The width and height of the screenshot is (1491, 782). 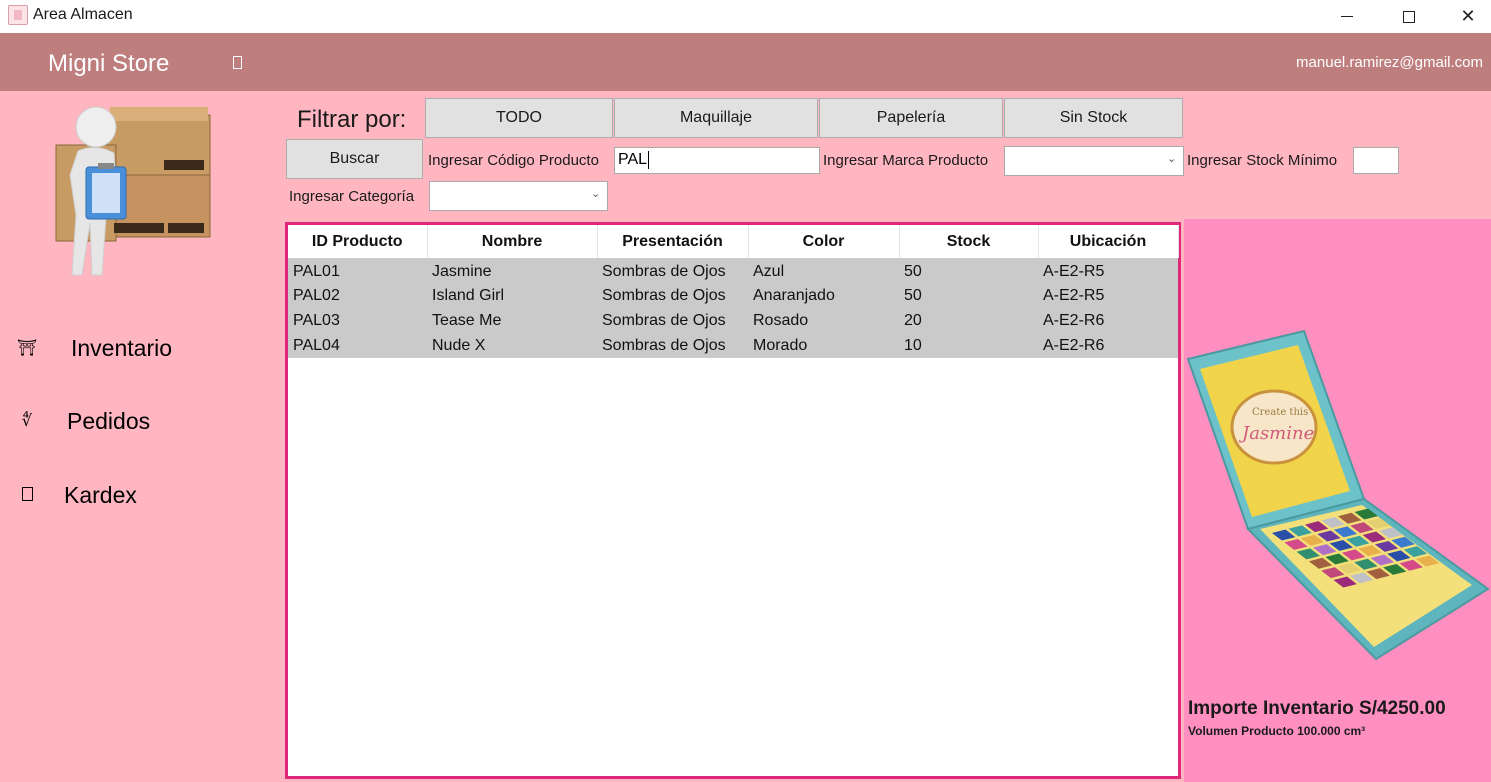 What do you see at coordinates (968, 320) in the screenshot?
I see `cell-stock: 20` at bounding box center [968, 320].